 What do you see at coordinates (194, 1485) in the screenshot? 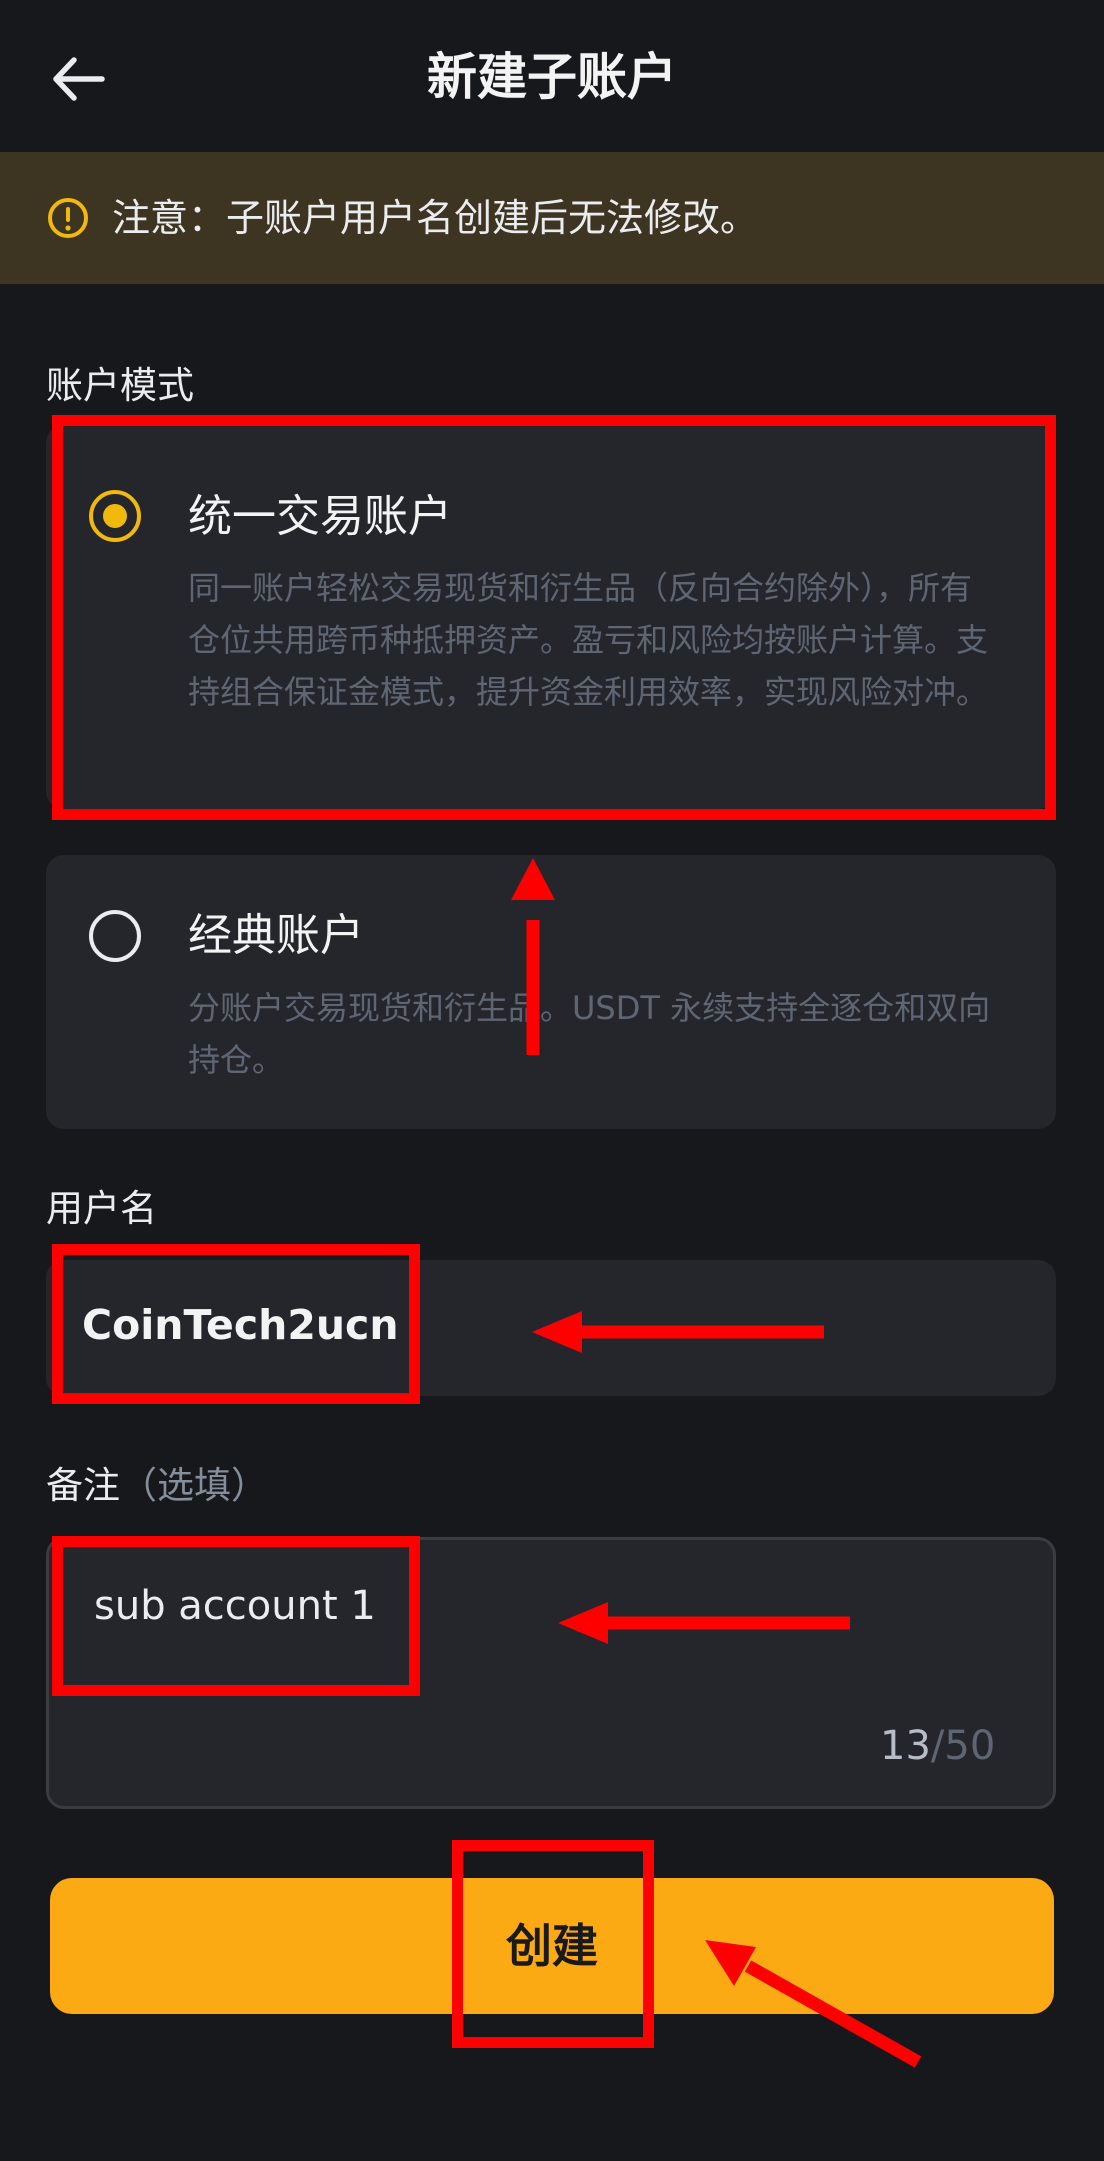
I see `remark-optional-hint: （选填）` at bounding box center [194, 1485].